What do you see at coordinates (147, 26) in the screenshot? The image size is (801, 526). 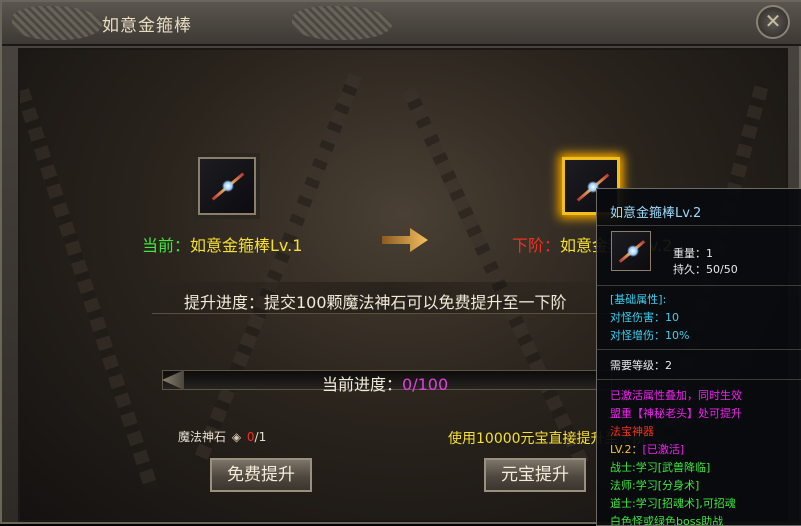 I see `window-title: 如意金箍棒` at bounding box center [147, 26].